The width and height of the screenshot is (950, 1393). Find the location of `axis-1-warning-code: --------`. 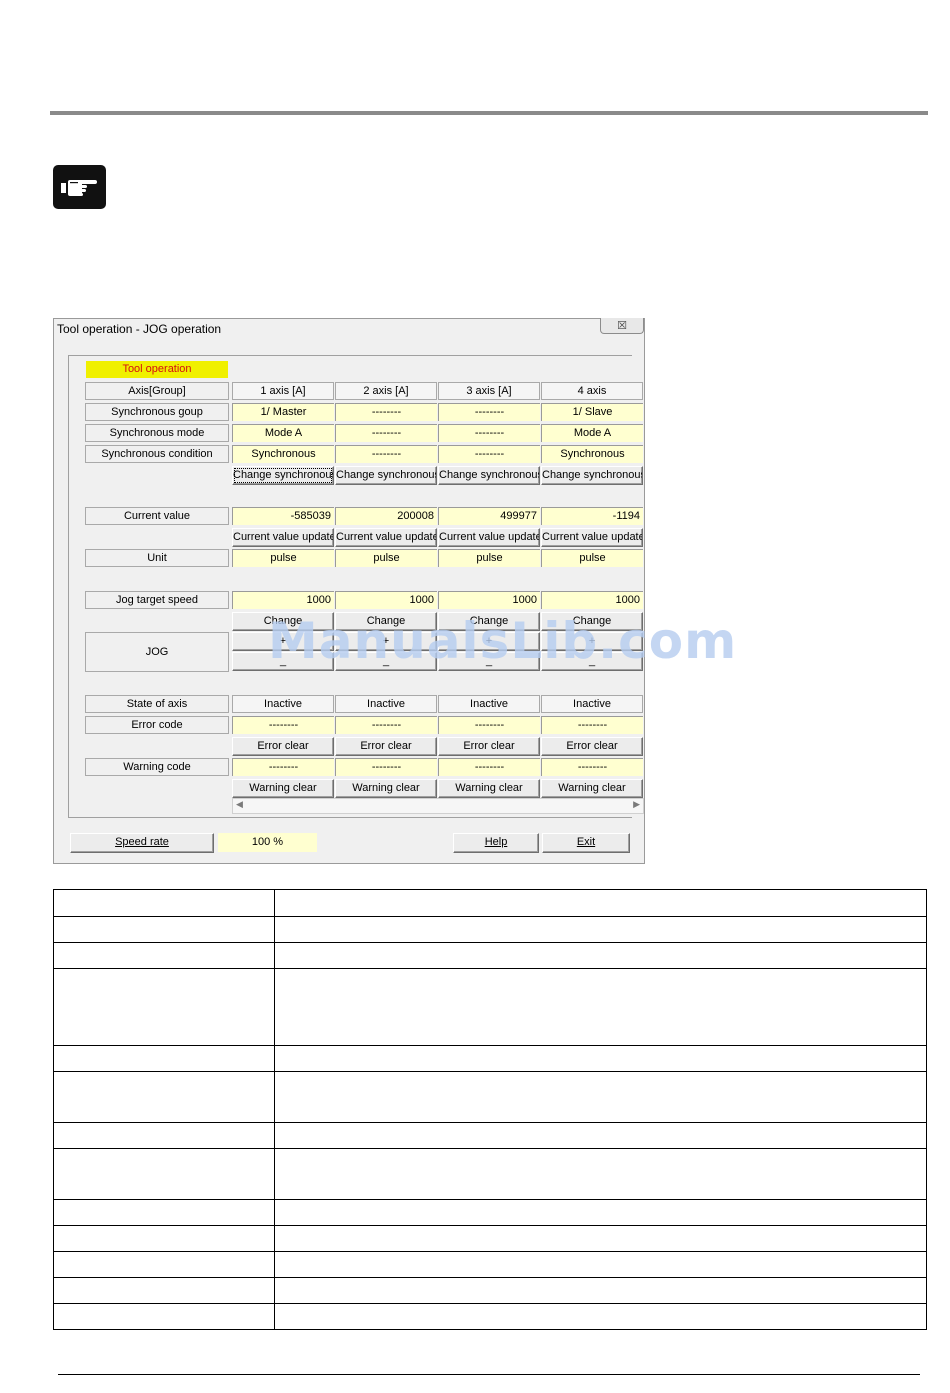

axis-1-warning-code: -------- is located at coordinates (283, 767).